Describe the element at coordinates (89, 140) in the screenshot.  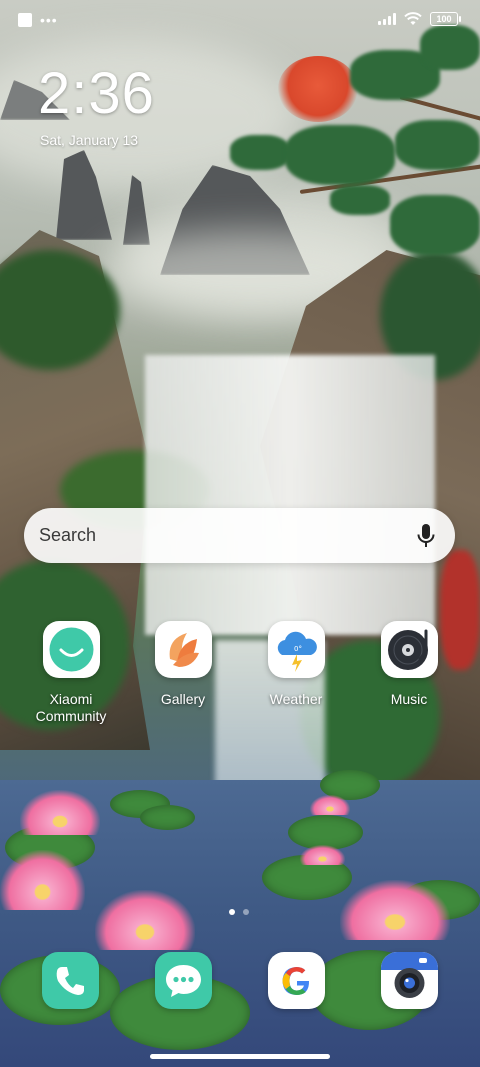
I see `clock-date: Sat, January 13` at that location.